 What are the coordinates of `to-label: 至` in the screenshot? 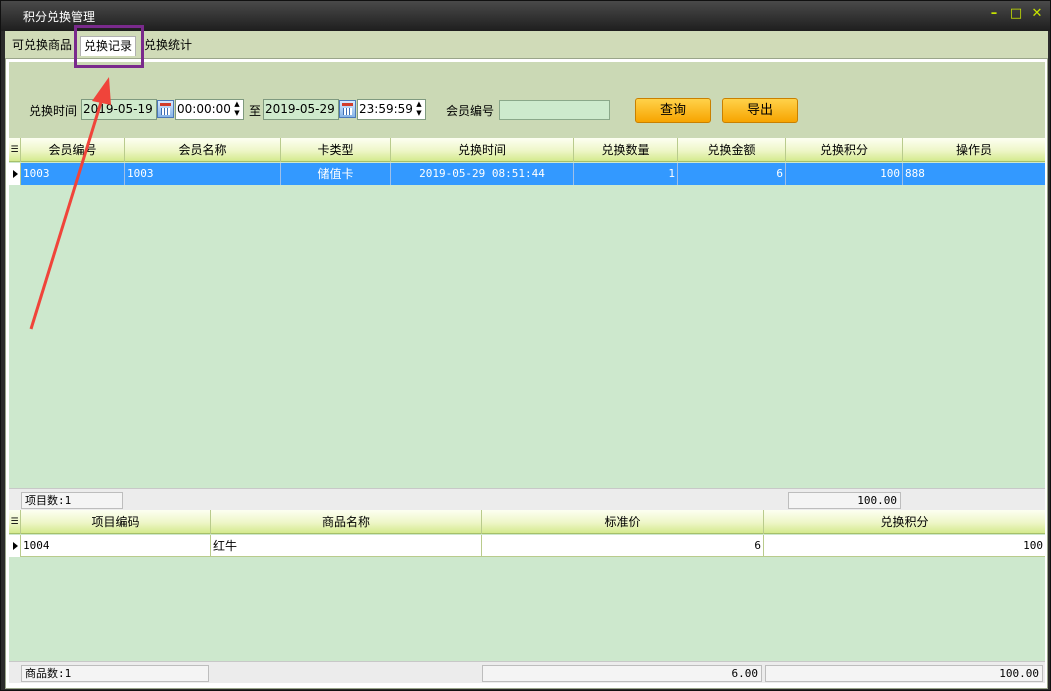 It's located at (255, 111).